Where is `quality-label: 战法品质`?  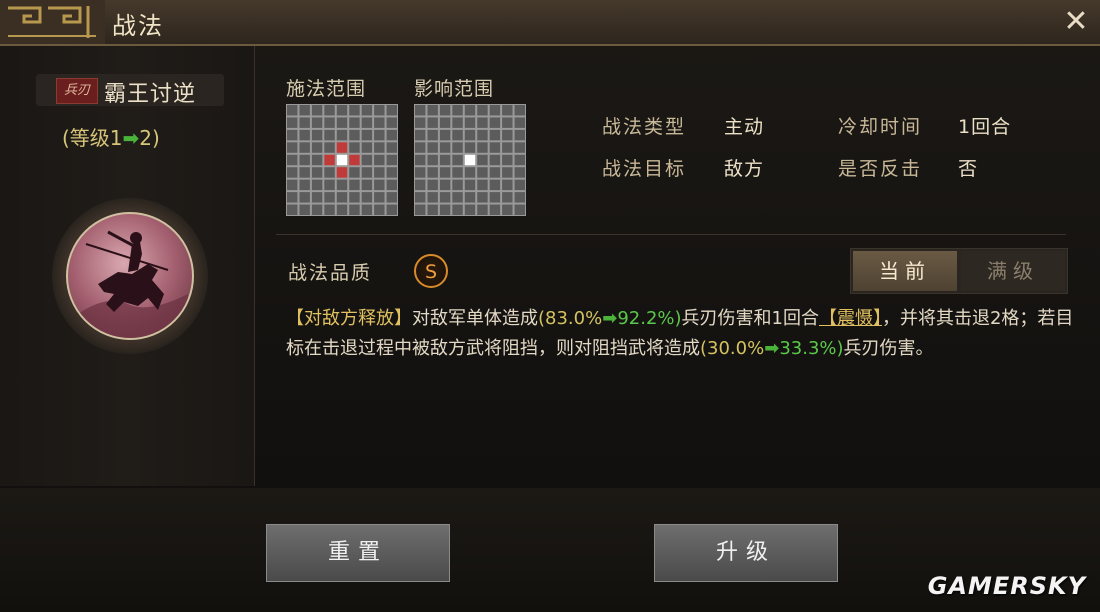 quality-label: 战法品质 is located at coordinates (330, 273).